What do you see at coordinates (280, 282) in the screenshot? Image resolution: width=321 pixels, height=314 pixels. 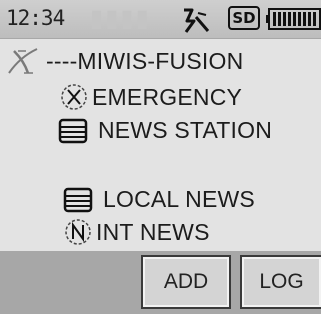 I see `log-button: LOG` at bounding box center [280, 282].